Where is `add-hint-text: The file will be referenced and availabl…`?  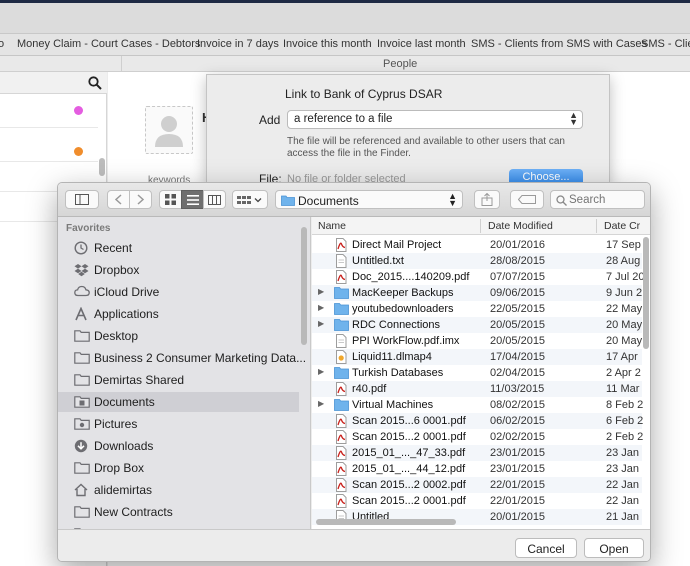
add-hint-text: The file will be referenced and availabl… is located at coordinates (426, 147).